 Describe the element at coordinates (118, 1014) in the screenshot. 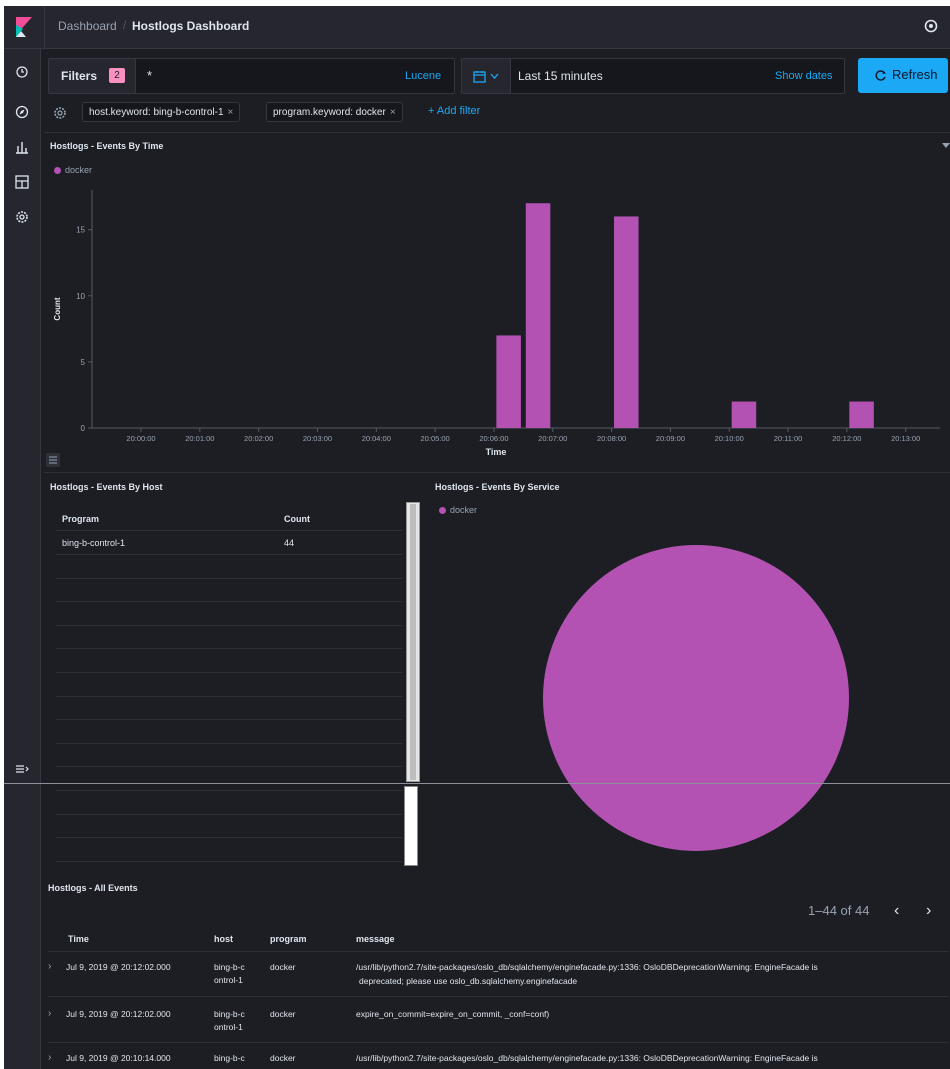

I see `event-time: Jul 9, 2019 @ 20:12:02.000` at that location.